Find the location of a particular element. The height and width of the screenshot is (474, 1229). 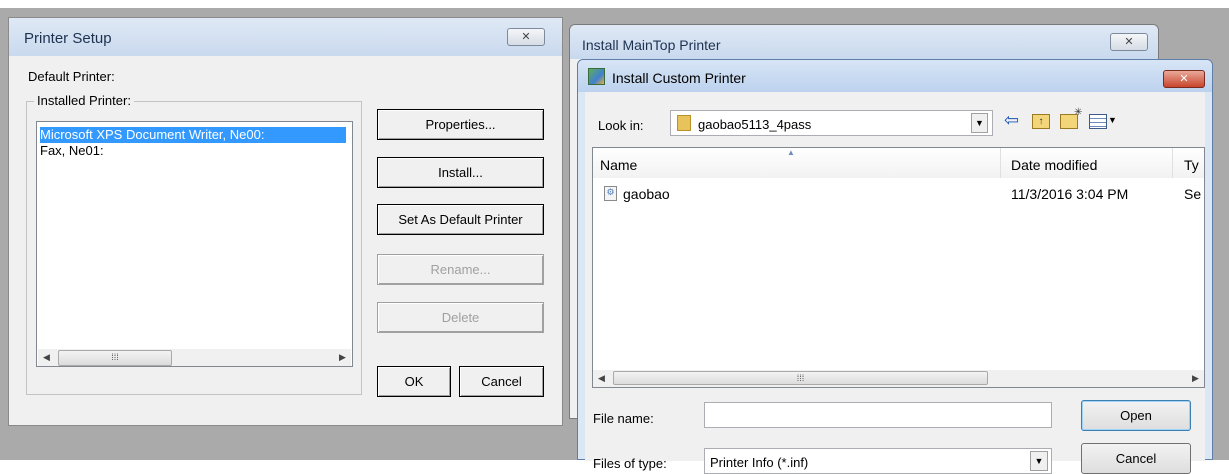

look-in-dropdown: gaobao5113_4pass ▼ is located at coordinates (831, 123).